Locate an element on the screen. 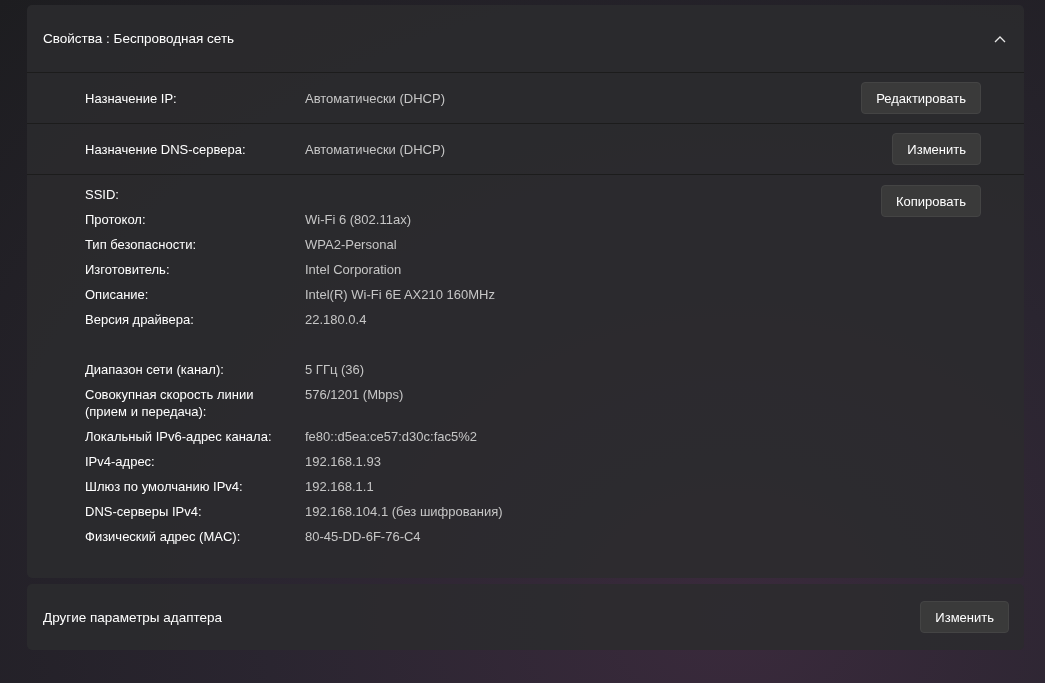 This screenshot has height=683, width=1045. property-value: 192.168.1.93 is located at coordinates (343, 461).